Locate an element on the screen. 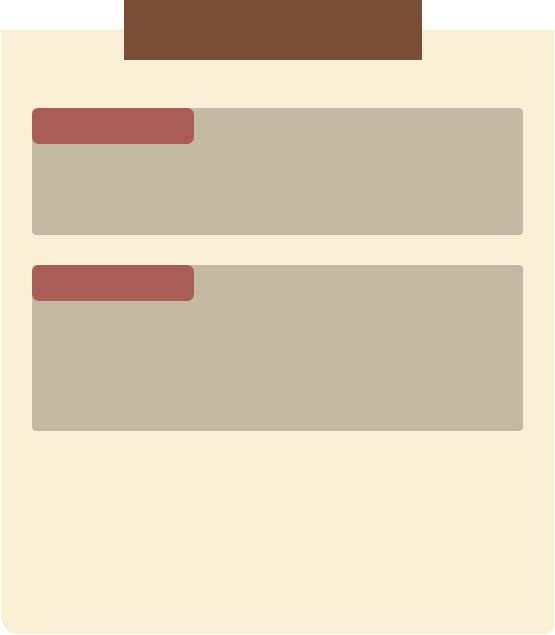 This screenshot has width=555, height=635. card-2-body is located at coordinates (277, 366).